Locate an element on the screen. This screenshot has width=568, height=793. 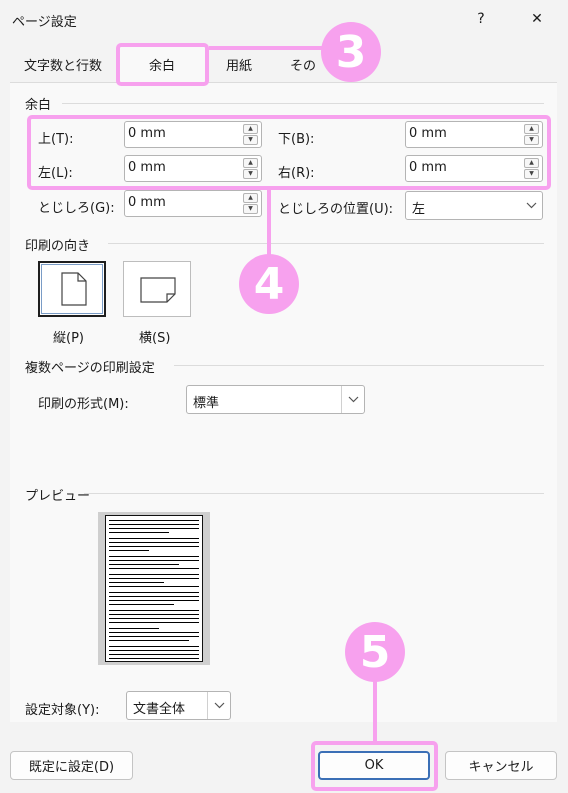
tab-other: その is located at coordinates (303, 64).